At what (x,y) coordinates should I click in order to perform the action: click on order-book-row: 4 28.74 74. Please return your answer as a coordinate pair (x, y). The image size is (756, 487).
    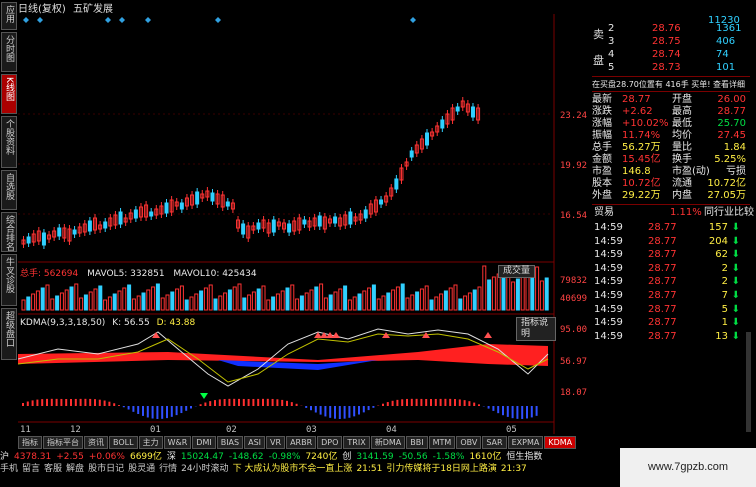
    Looking at the image, I should click on (671, 54).